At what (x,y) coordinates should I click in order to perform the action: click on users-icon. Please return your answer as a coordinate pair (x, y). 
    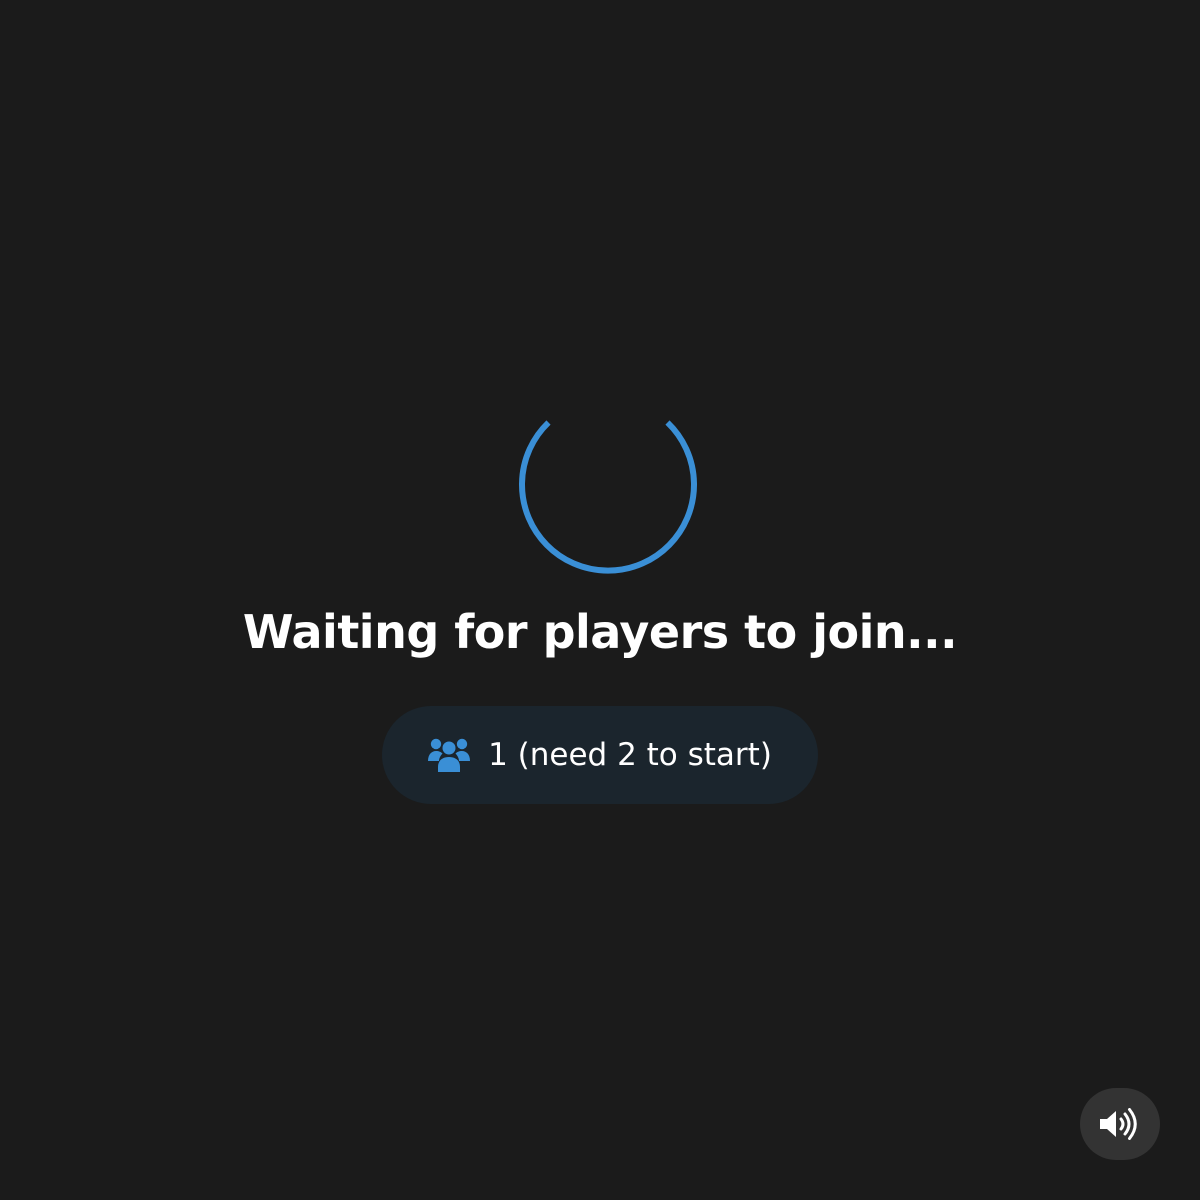
    Looking at the image, I should click on (449, 755).